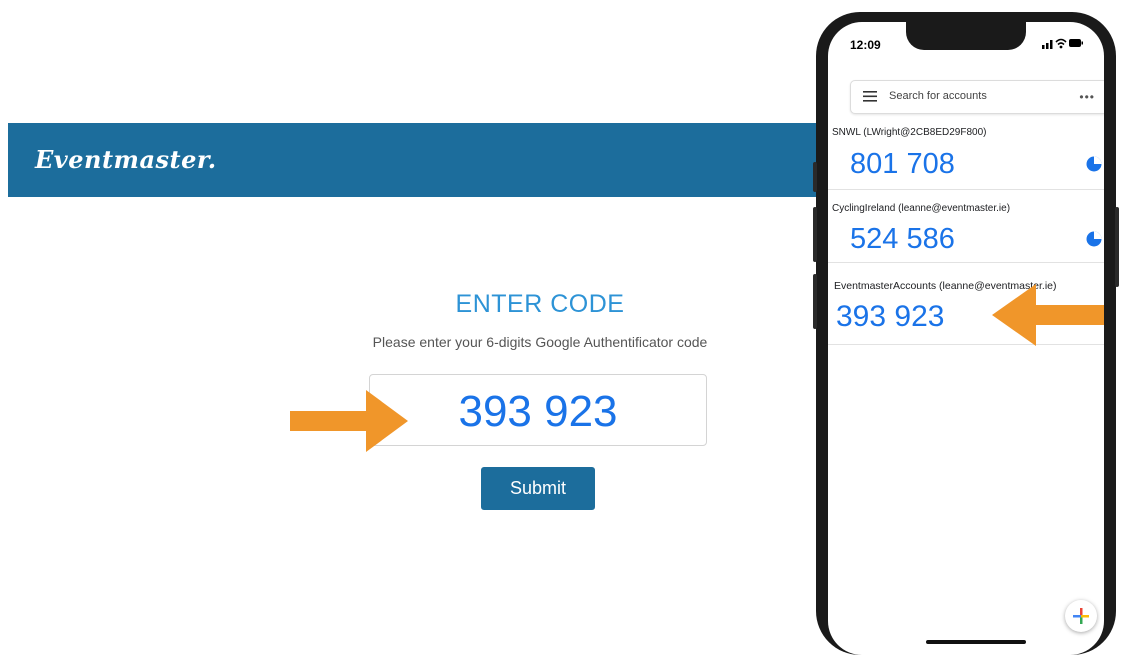 The height and width of the screenshot is (655, 1122). I want to click on site-logo: Eventmaster., so click(126, 159).